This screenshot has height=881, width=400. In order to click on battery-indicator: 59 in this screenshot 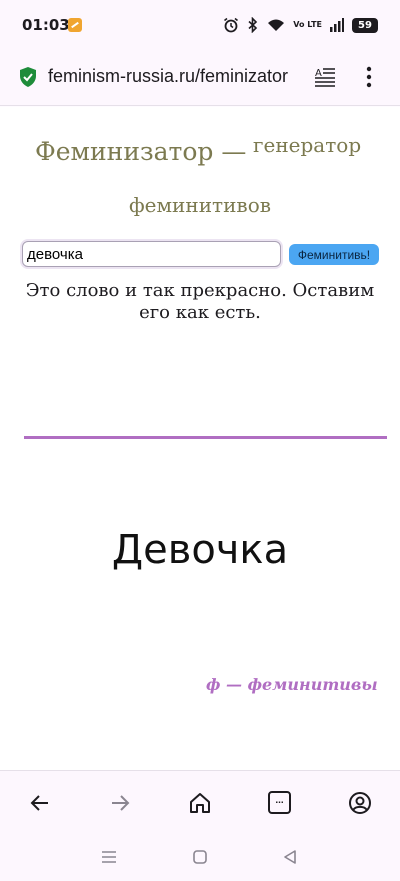, I will do `click(365, 25)`.